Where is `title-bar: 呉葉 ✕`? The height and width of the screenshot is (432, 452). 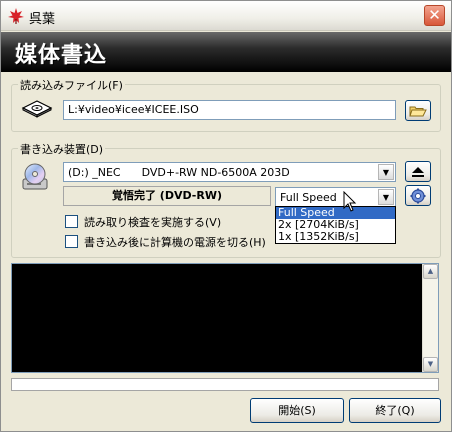 title-bar: 呉葉 ✕ is located at coordinates (226, 16).